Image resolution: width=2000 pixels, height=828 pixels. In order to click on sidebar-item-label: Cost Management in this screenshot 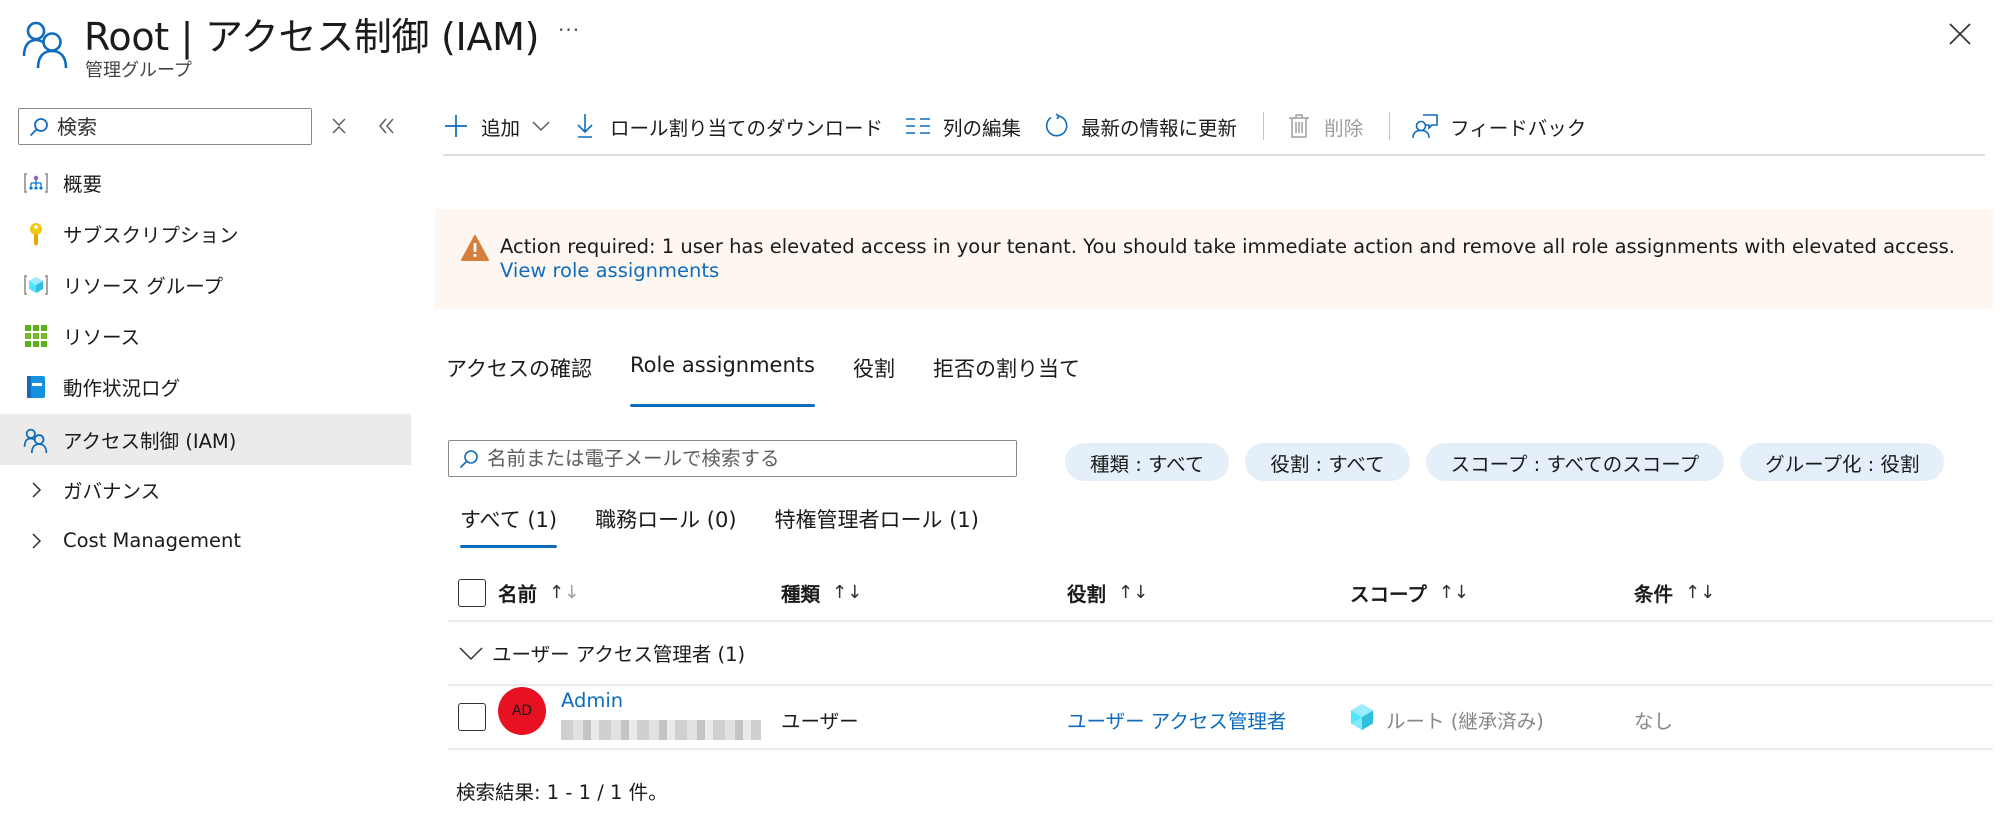, I will do `click(152, 540)`.